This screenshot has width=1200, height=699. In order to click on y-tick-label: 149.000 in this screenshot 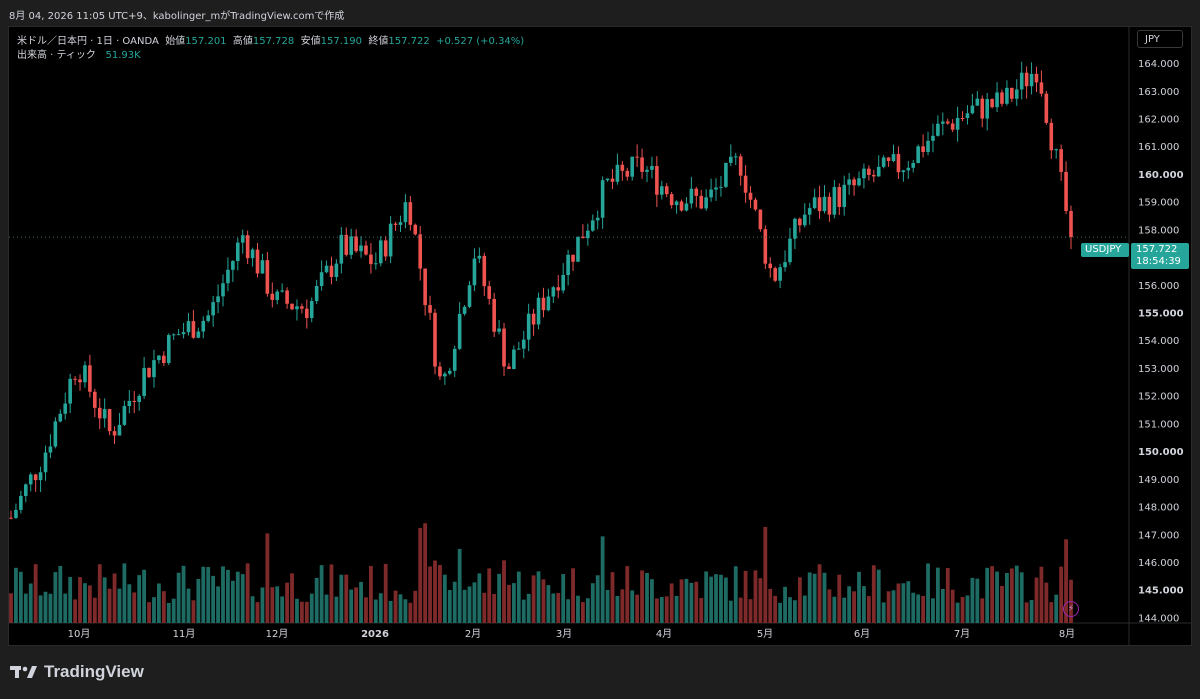, I will do `click(1158, 480)`.